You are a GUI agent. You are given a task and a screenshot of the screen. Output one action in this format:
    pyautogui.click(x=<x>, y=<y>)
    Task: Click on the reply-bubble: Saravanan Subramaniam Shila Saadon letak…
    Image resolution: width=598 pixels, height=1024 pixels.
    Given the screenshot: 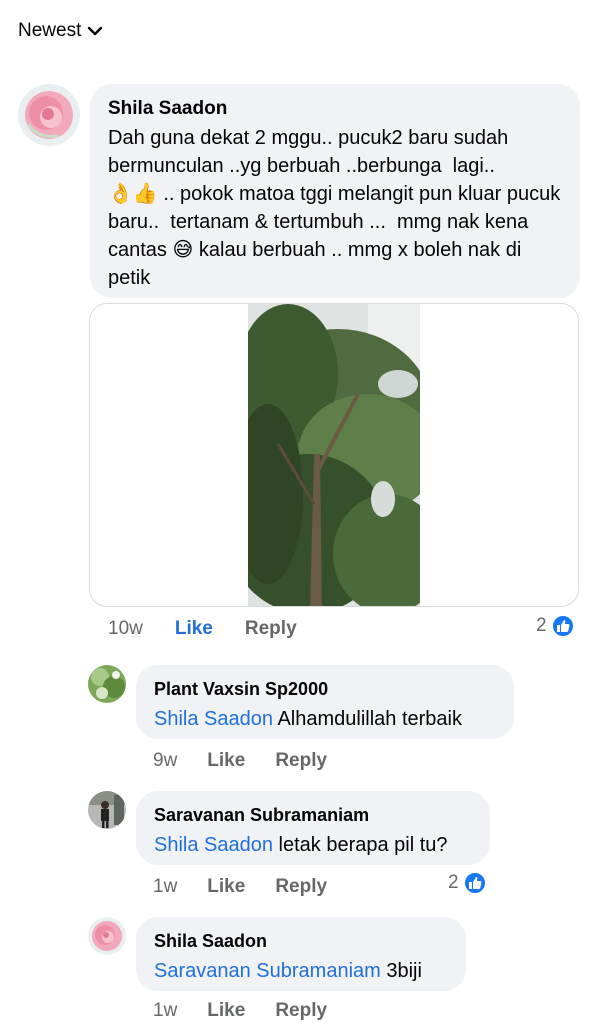 What is the action you would take?
    pyautogui.click(x=313, y=828)
    